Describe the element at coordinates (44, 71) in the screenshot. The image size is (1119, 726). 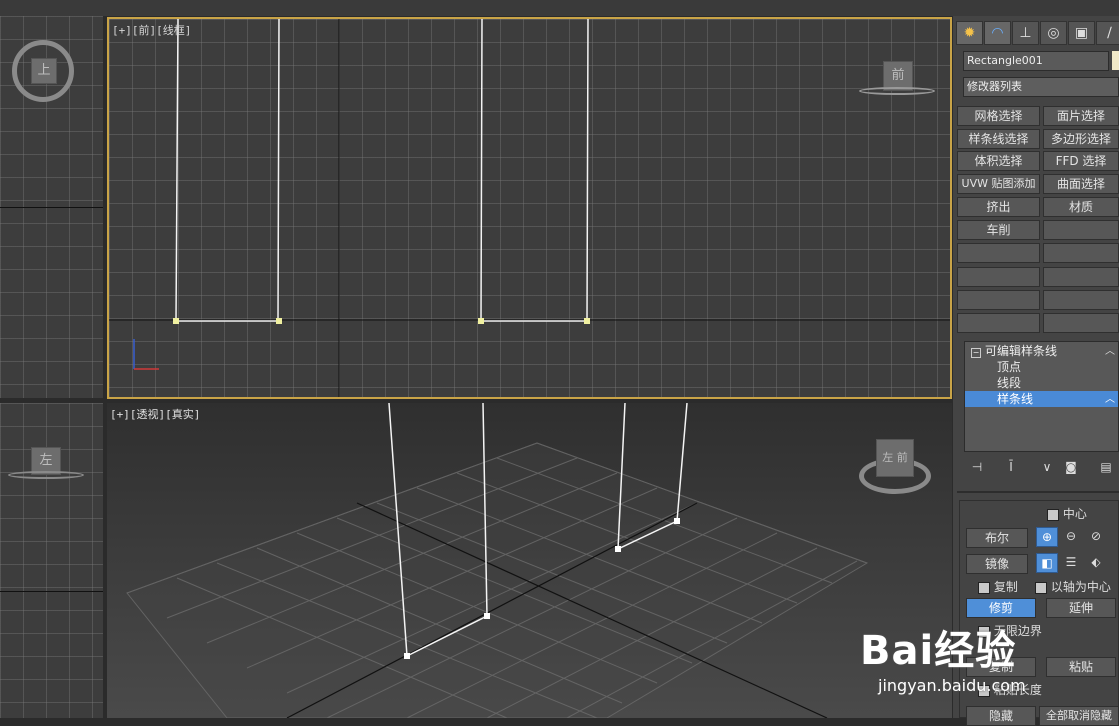
I see `viewcube-top-face: 上` at that location.